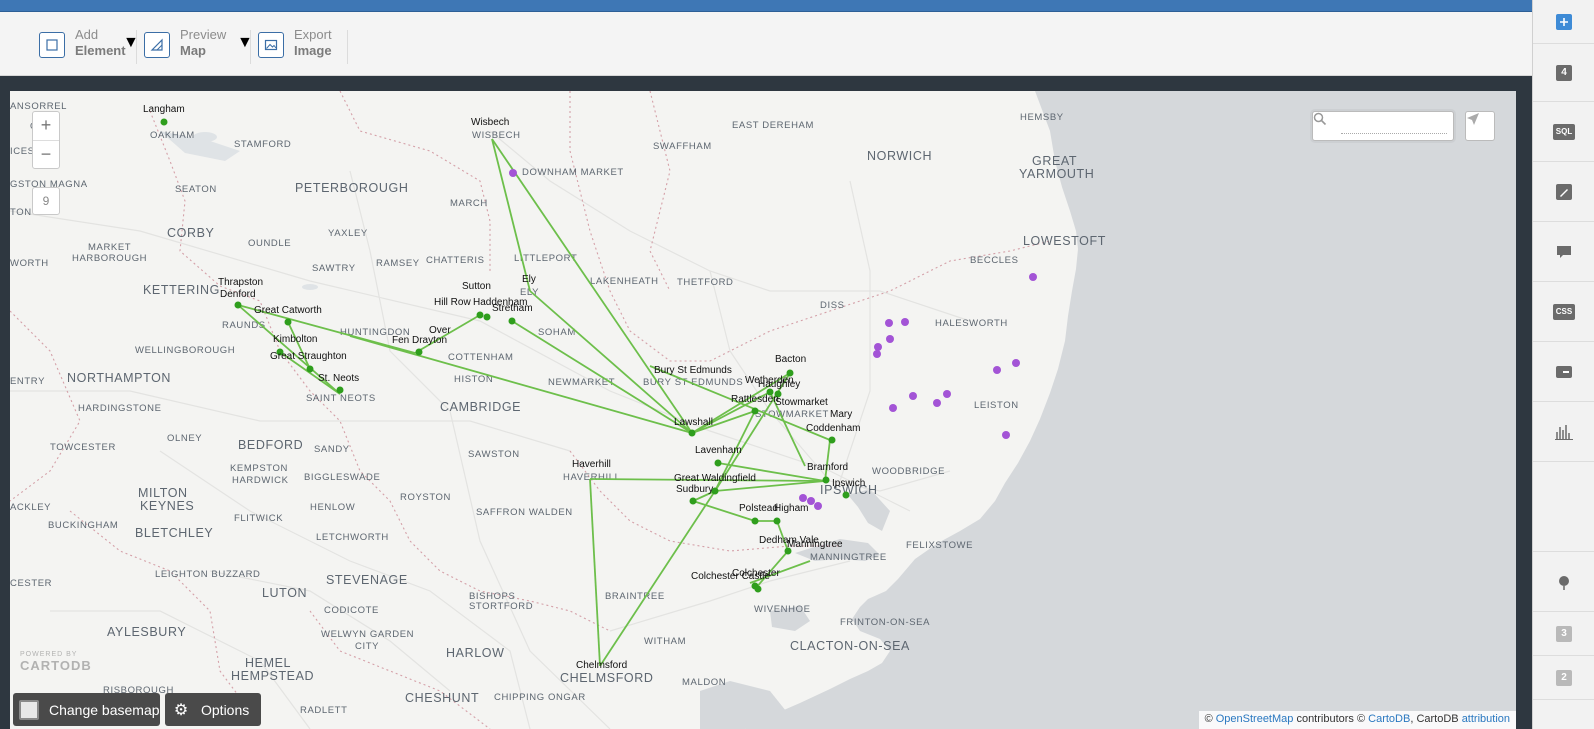 The width and height of the screenshot is (1594, 729). What do you see at coordinates (46, 201) in the screenshot?
I see `zoom-level-indicator: 9` at bounding box center [46, 201].